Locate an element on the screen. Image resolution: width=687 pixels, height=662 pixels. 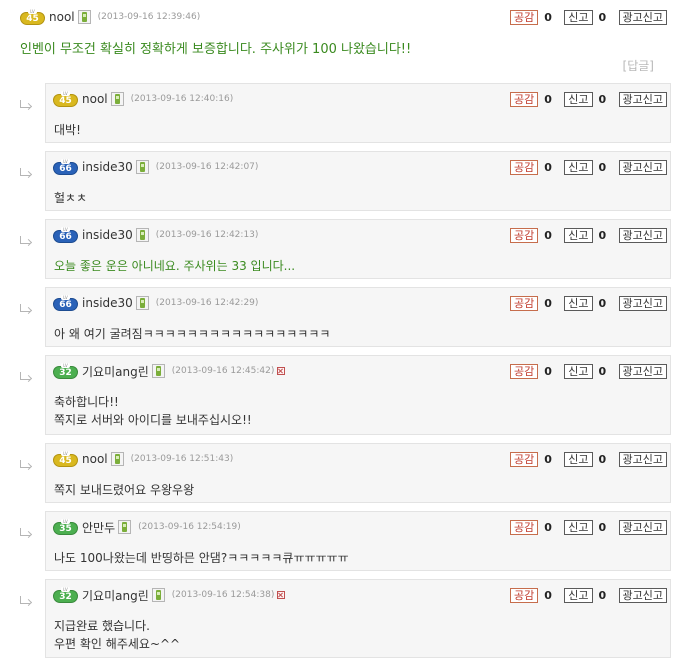
comment-timestamp: (2013-09-16 12:42:13) is located at coordinates (207, 235).